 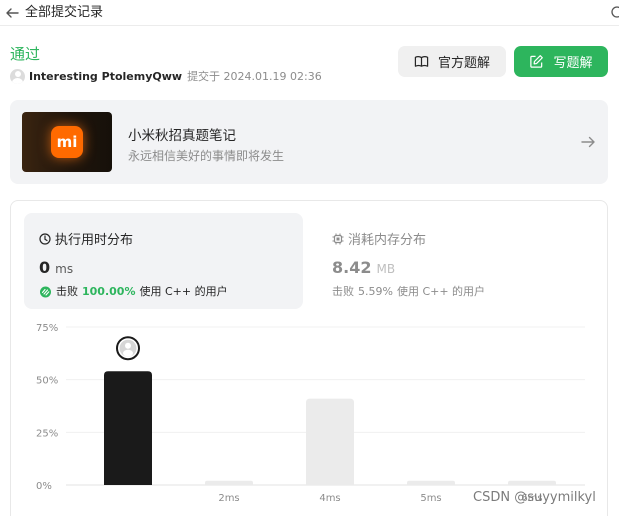 I want to click on x-tick-label: 5ms, so click(x=430, y=498).